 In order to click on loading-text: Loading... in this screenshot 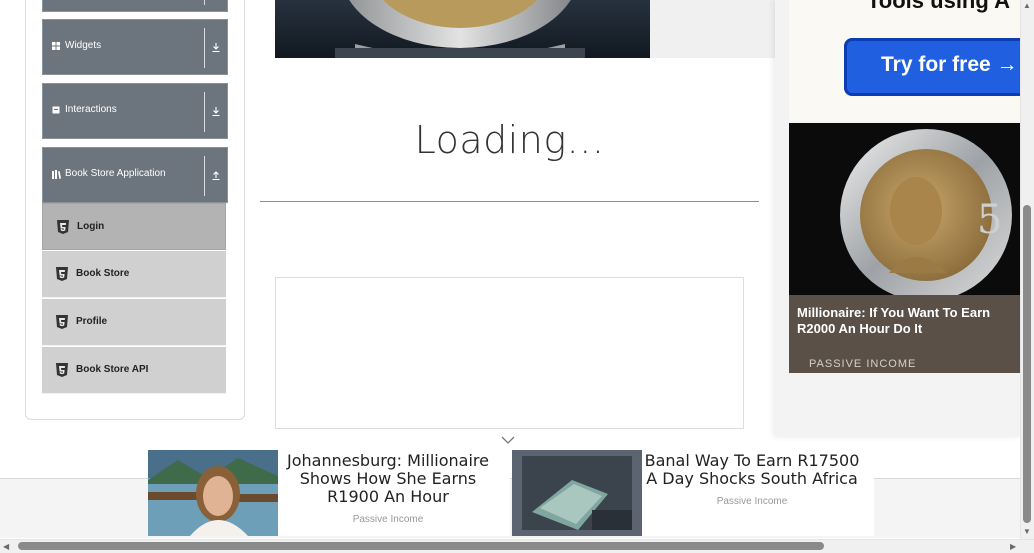, I will do `click(509, 140)`.